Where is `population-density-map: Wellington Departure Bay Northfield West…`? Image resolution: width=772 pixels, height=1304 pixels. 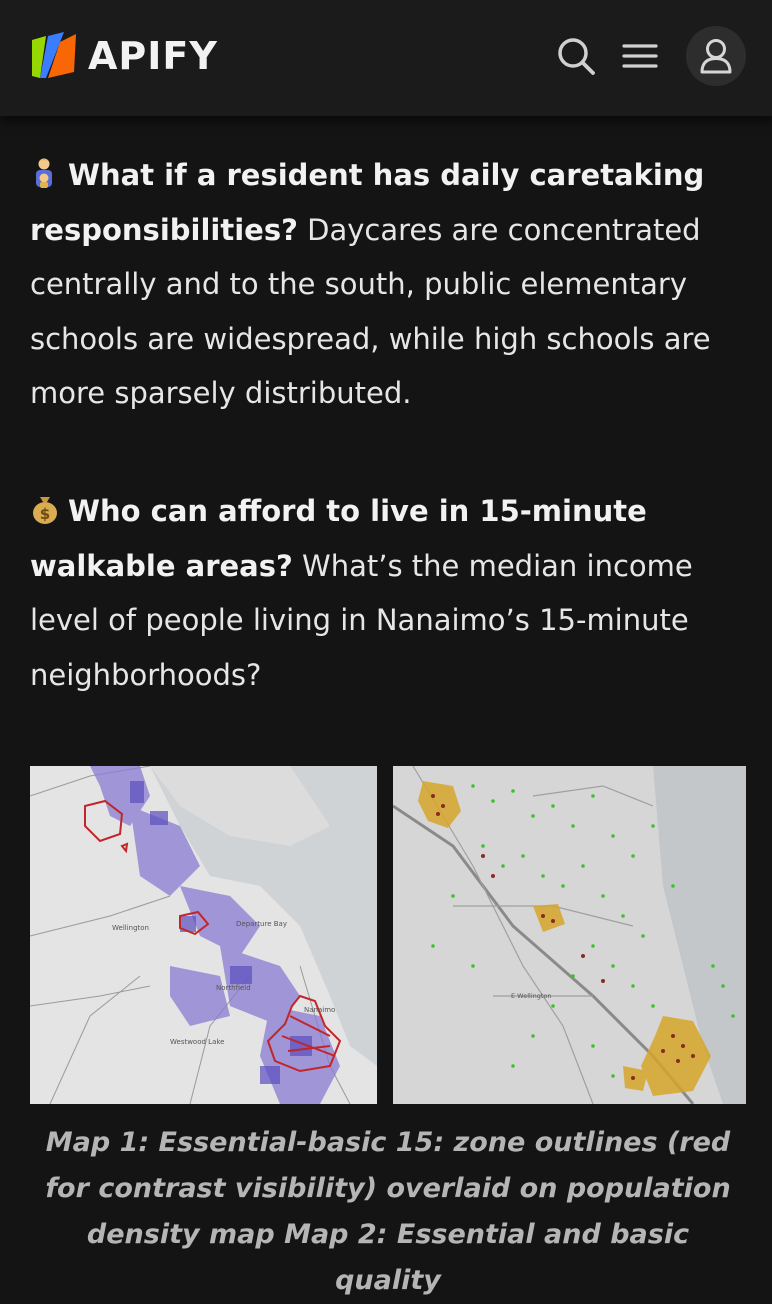 population-density-map: Wellington Departure Bay Northfield West… is located at coordinates (203, 935).